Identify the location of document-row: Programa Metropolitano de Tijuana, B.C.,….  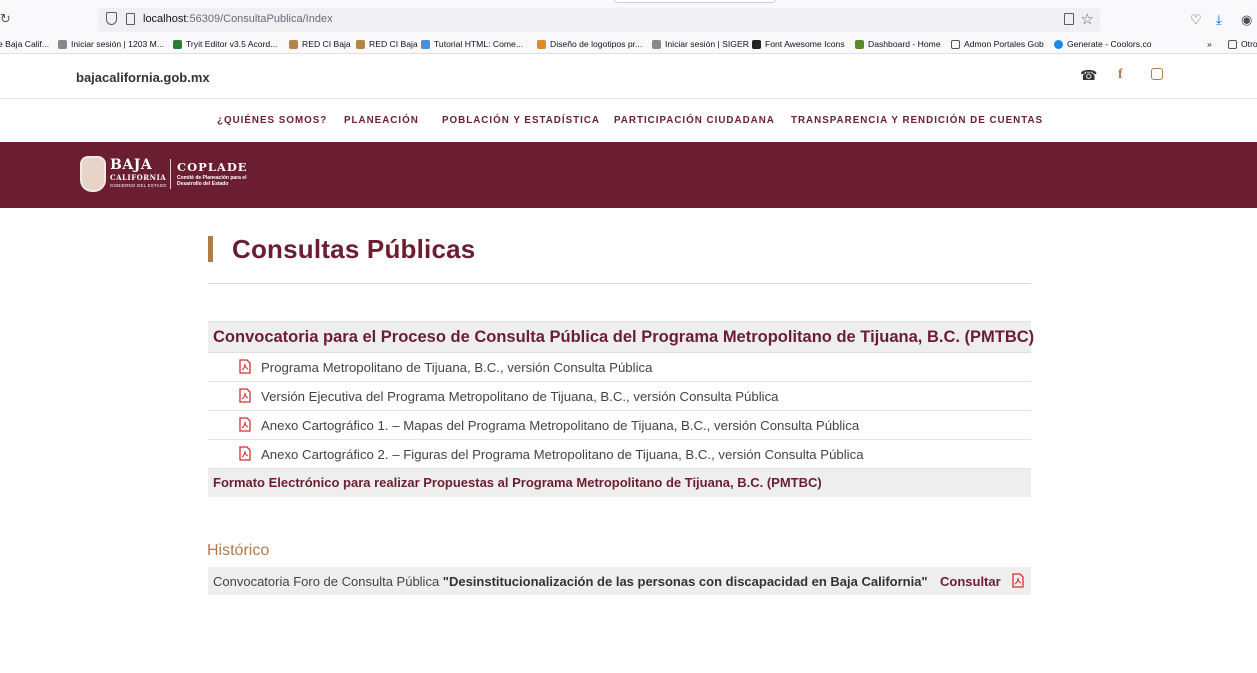
(619, 367).